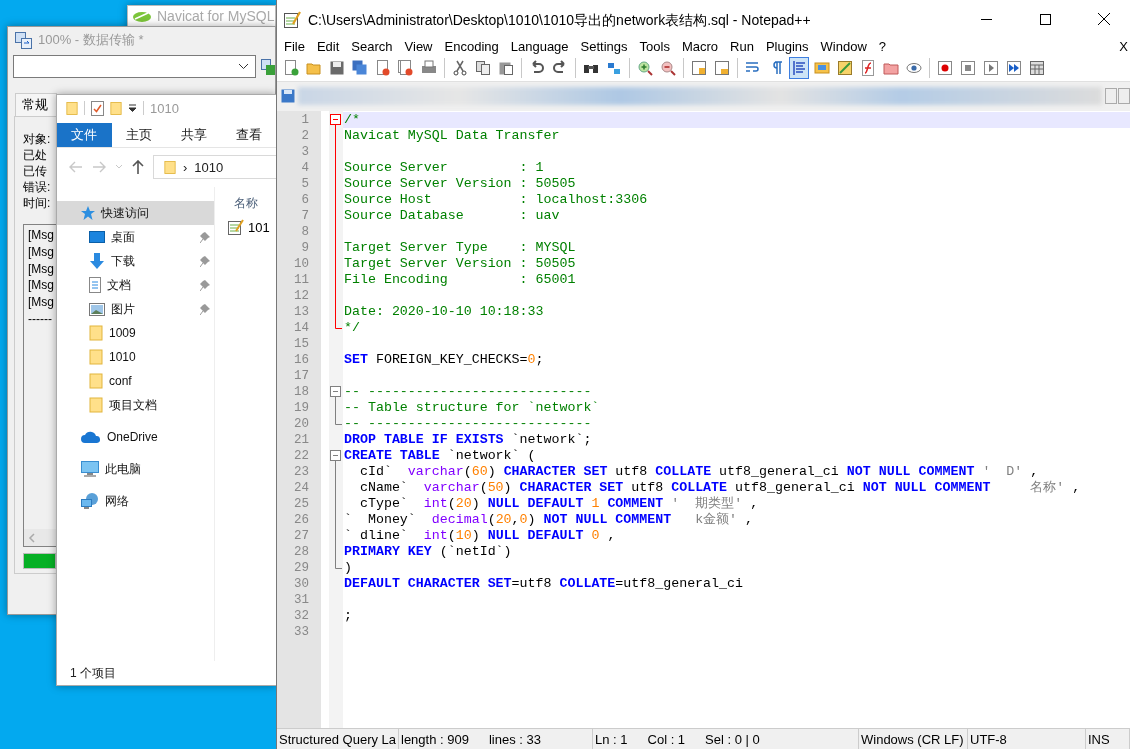 This screenshot has width=1130, height=749. Describe the element at coordinates (418, 46) in the screenshot. I see `menu-item: View` at that location.